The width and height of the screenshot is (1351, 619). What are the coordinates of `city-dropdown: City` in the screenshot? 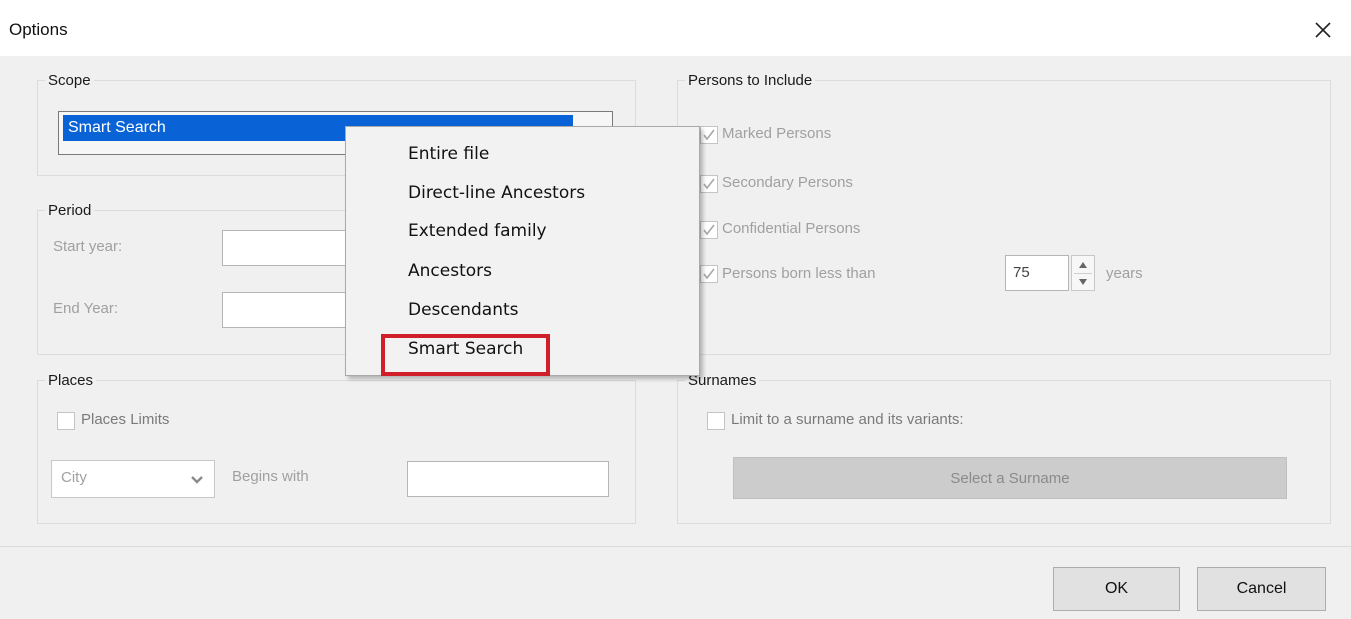 It's located at (133, 479).